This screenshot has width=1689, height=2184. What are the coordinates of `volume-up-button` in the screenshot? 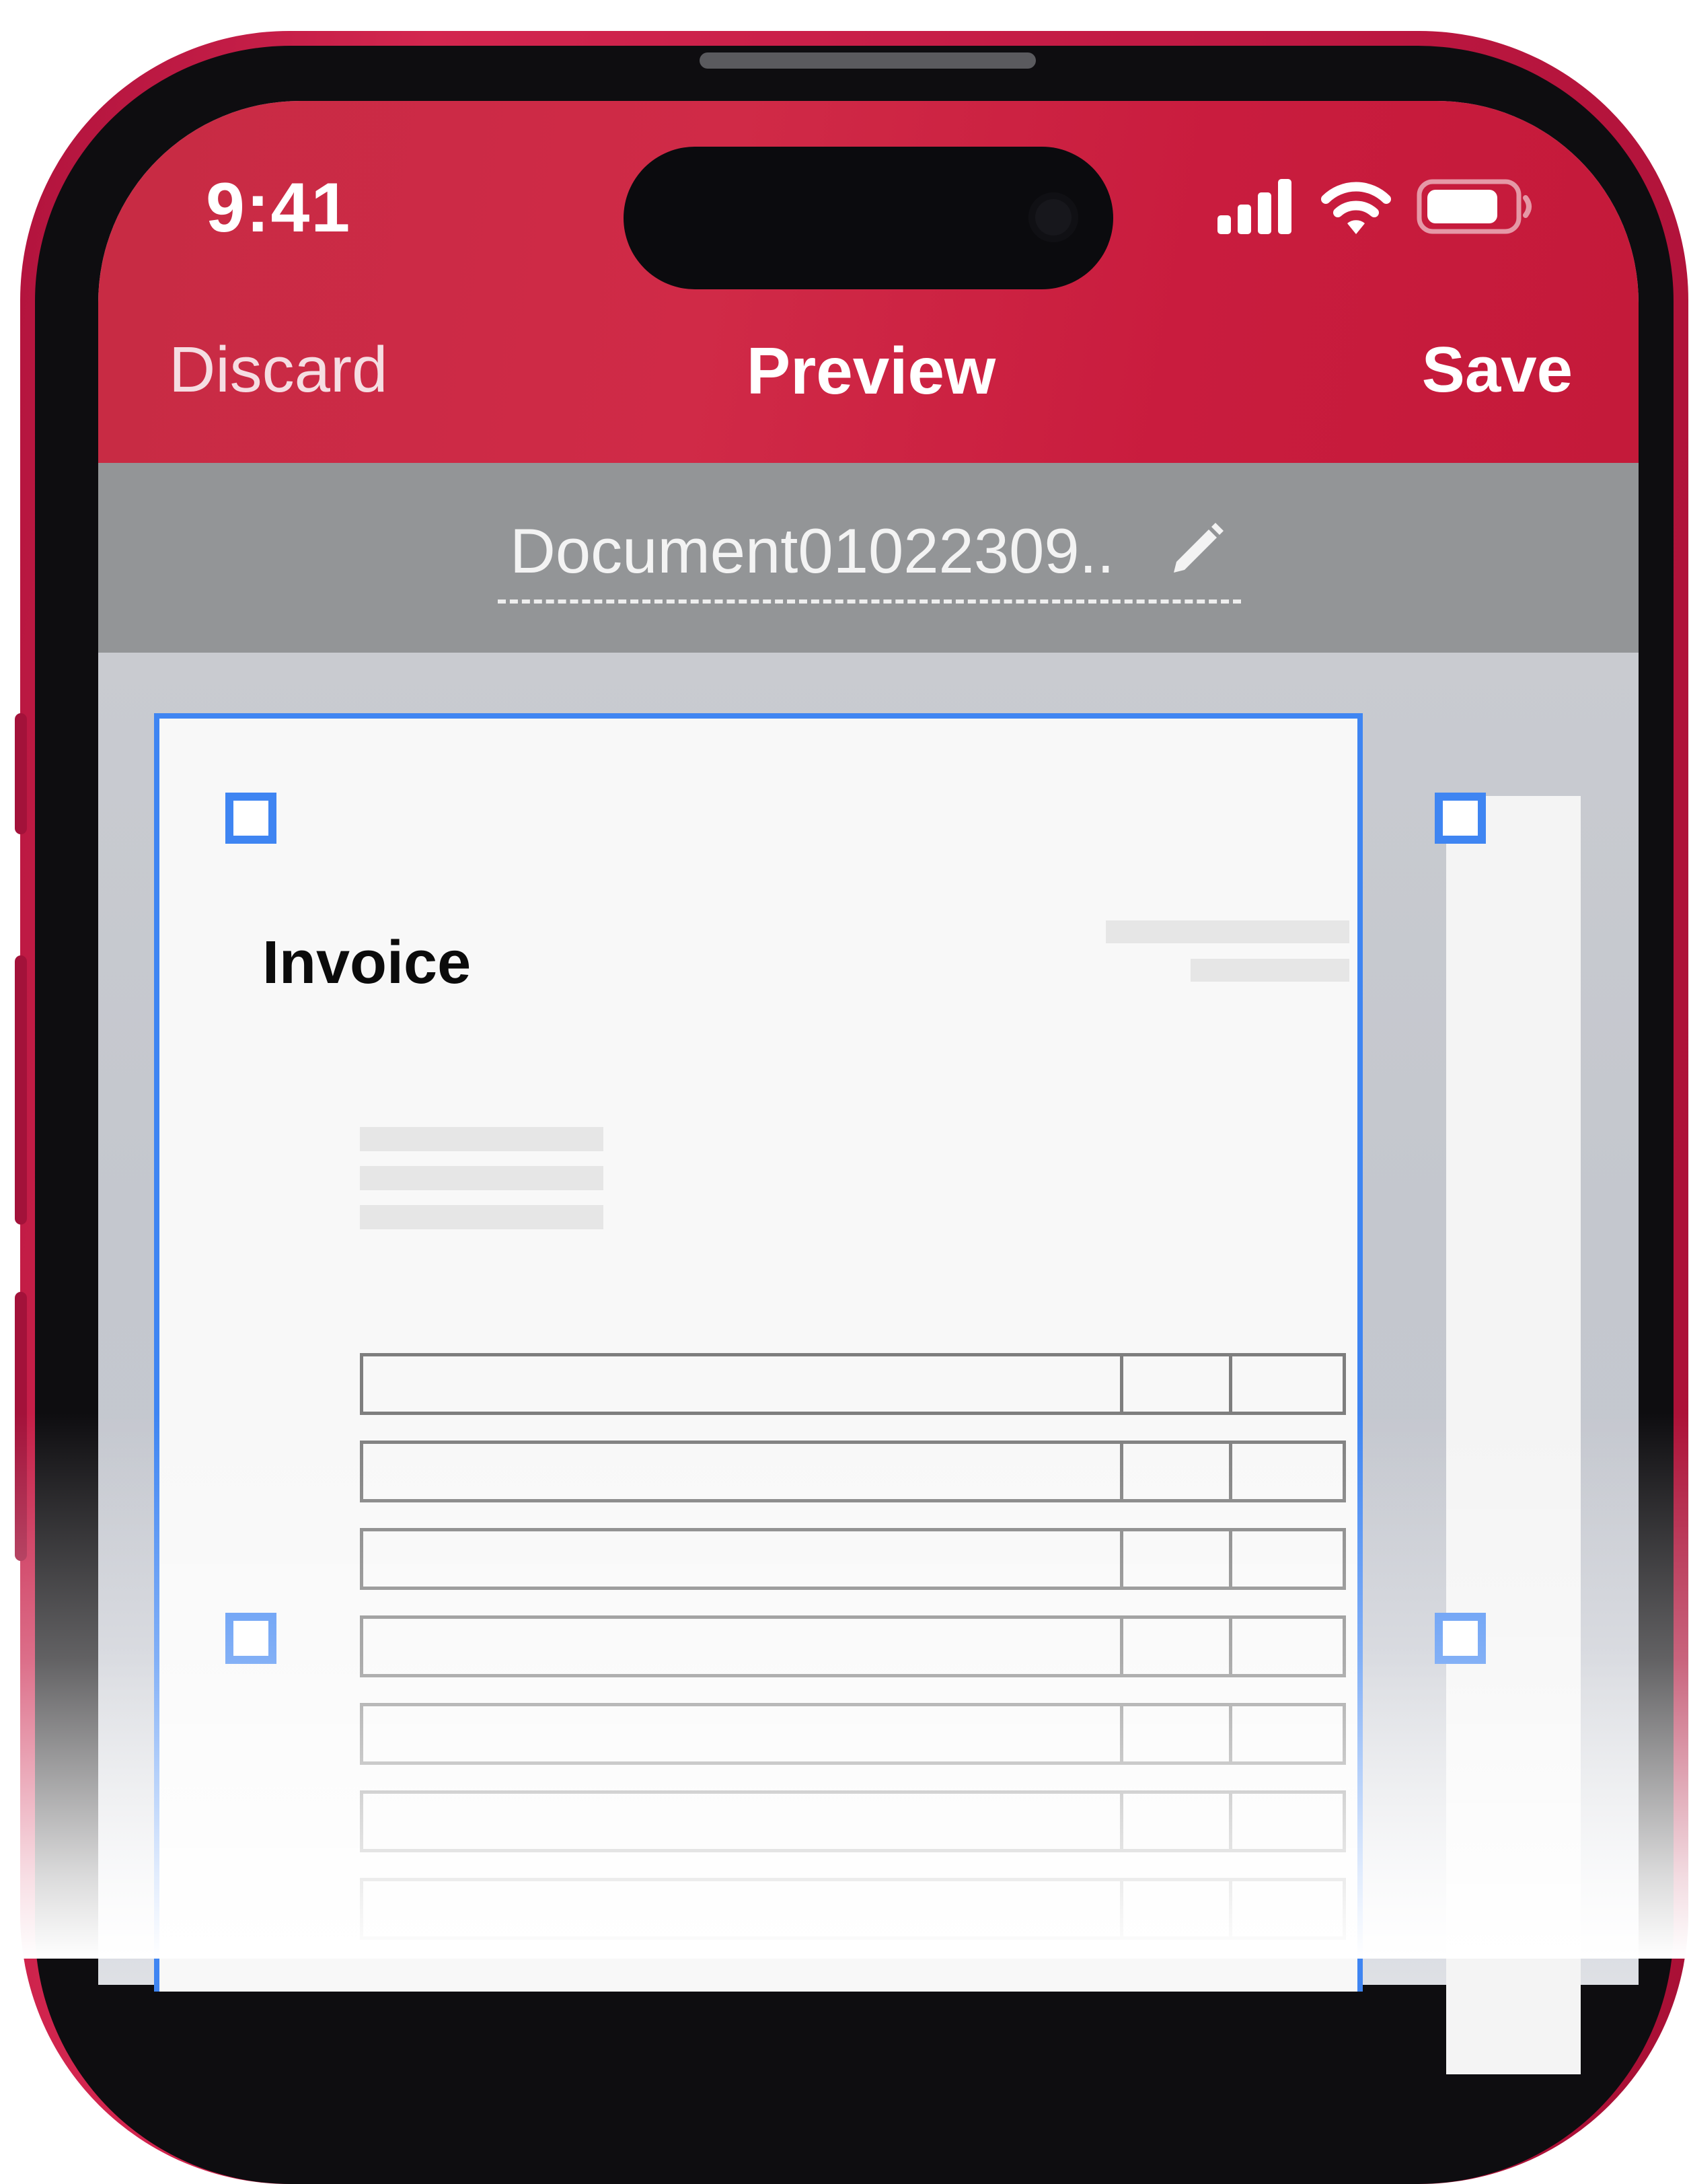 It's located at (21, 1090).